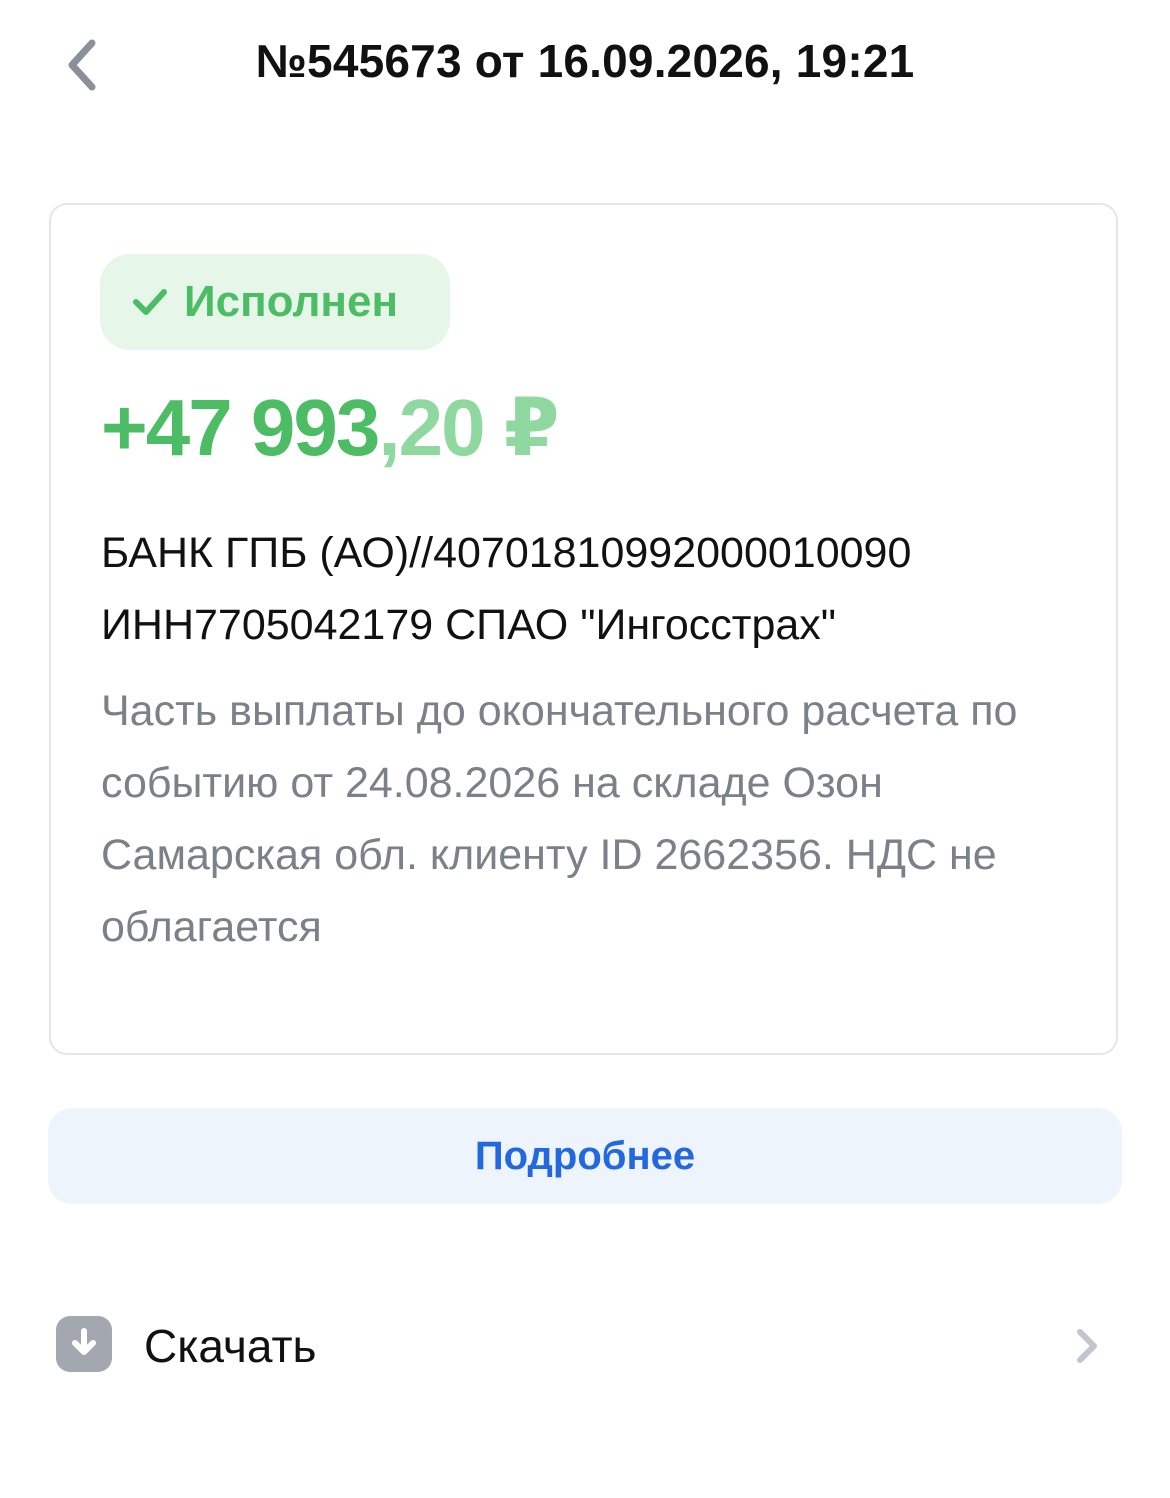 This screenshot has width=1170, height=1498. What do you see at coordinates (431, 427) in the screenshot?
I see `amount-fraction: ,20` at bounding box center [431, 427].